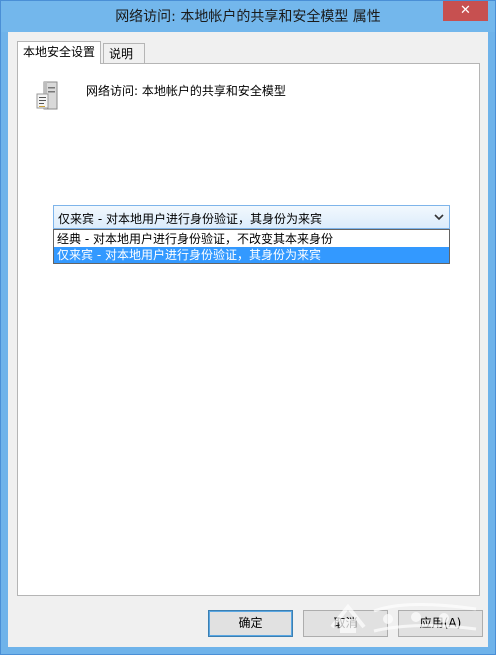  Describe the element at coordinates (251, 255) in the screenshot. I see `dropdown-option-guest-only: 仅来宾 - 对本地用户进行身份验证，其身份为来宾` at that location.